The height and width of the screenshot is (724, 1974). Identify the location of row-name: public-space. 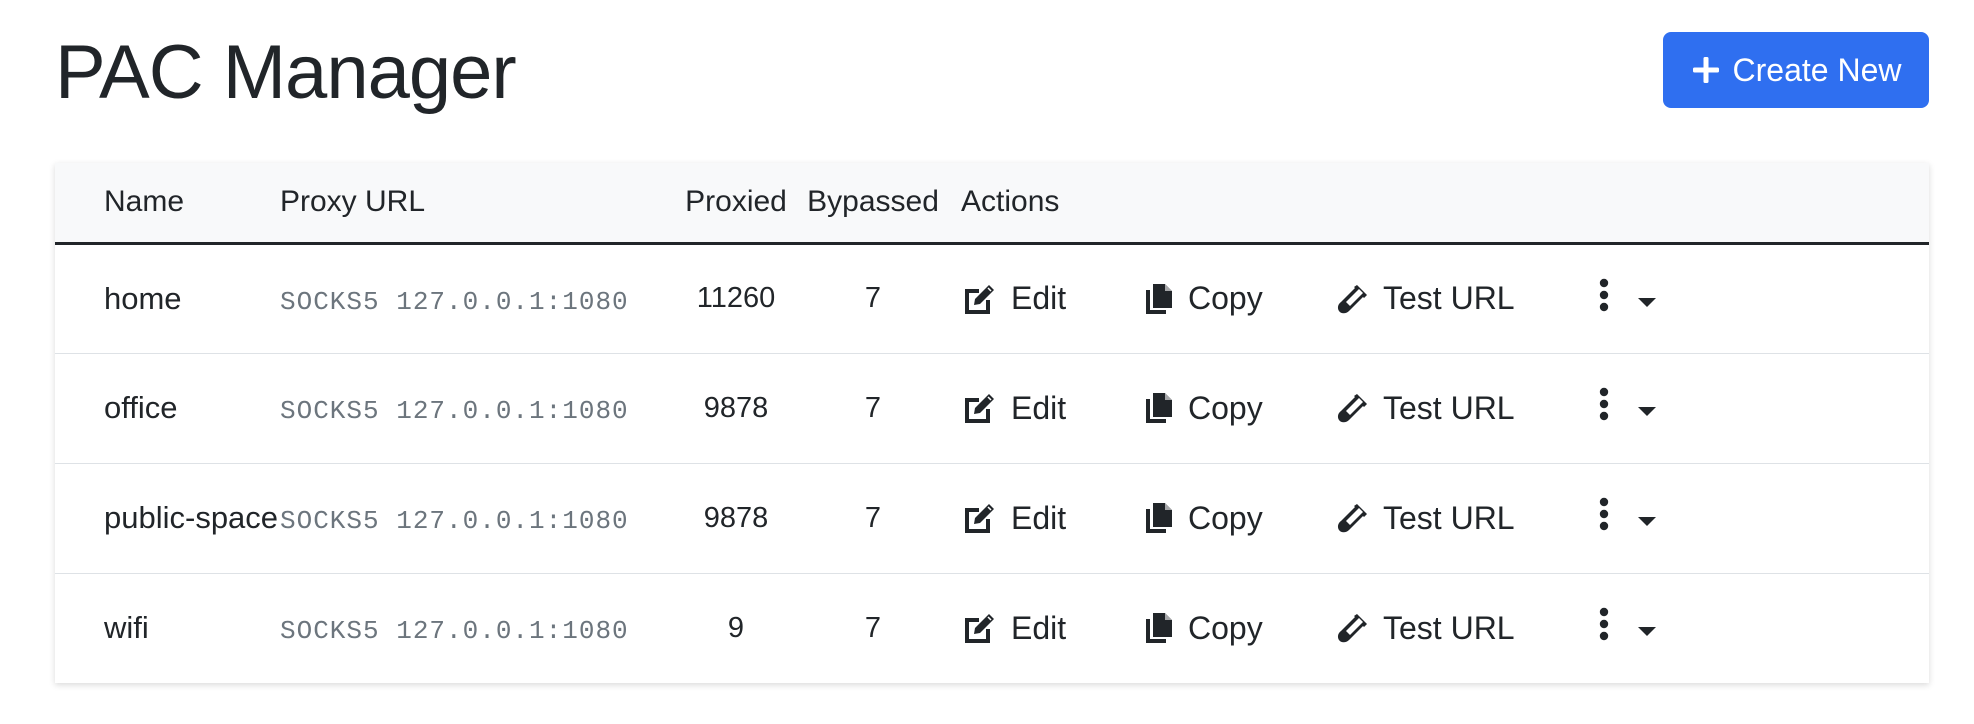
(191, 517).